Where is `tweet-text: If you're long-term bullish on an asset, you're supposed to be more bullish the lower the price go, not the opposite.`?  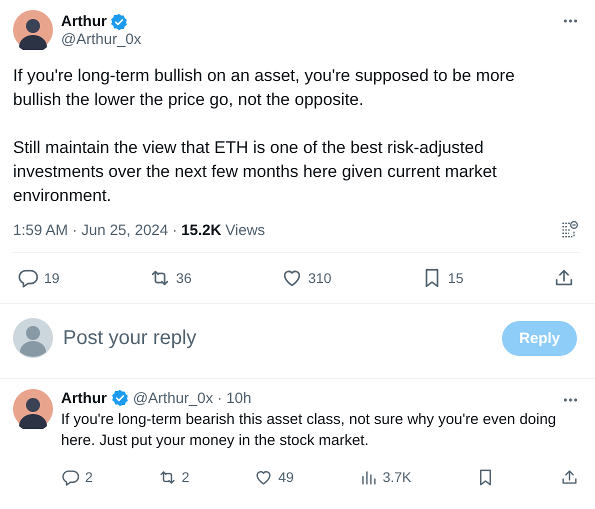 tweet-text: If you're long-term bullish on an asset, you're supposed to be more bullish the lower the price go, not the opposite. is located at coordinates (264, 88).